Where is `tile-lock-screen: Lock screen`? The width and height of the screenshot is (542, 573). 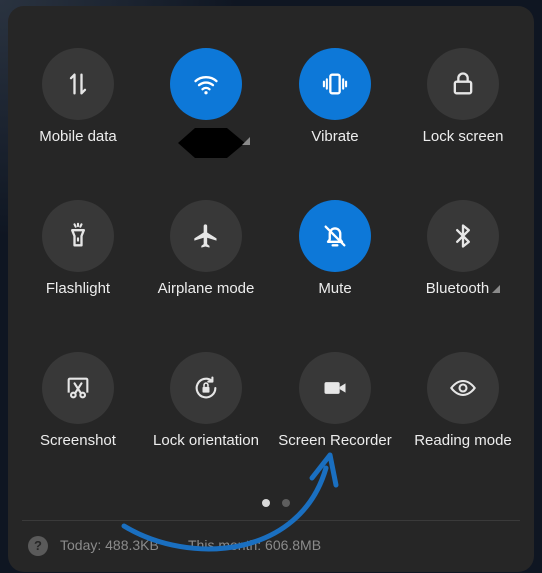 tile-lock-screen: Lock screen is located at coordinates (463, 108).